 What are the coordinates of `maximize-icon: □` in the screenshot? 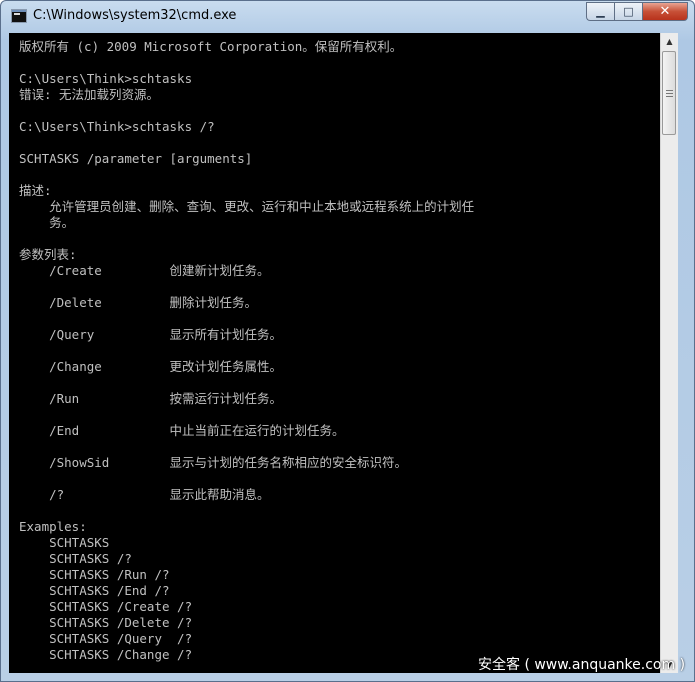 It's located at (628, 11).